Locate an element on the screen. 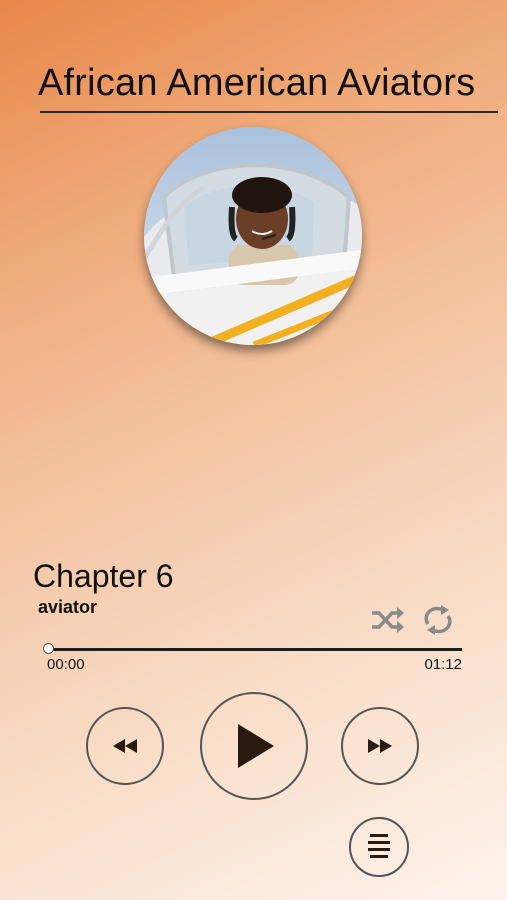 The image size is (507, 900). repeat-button is located at coordinates (438, 620).